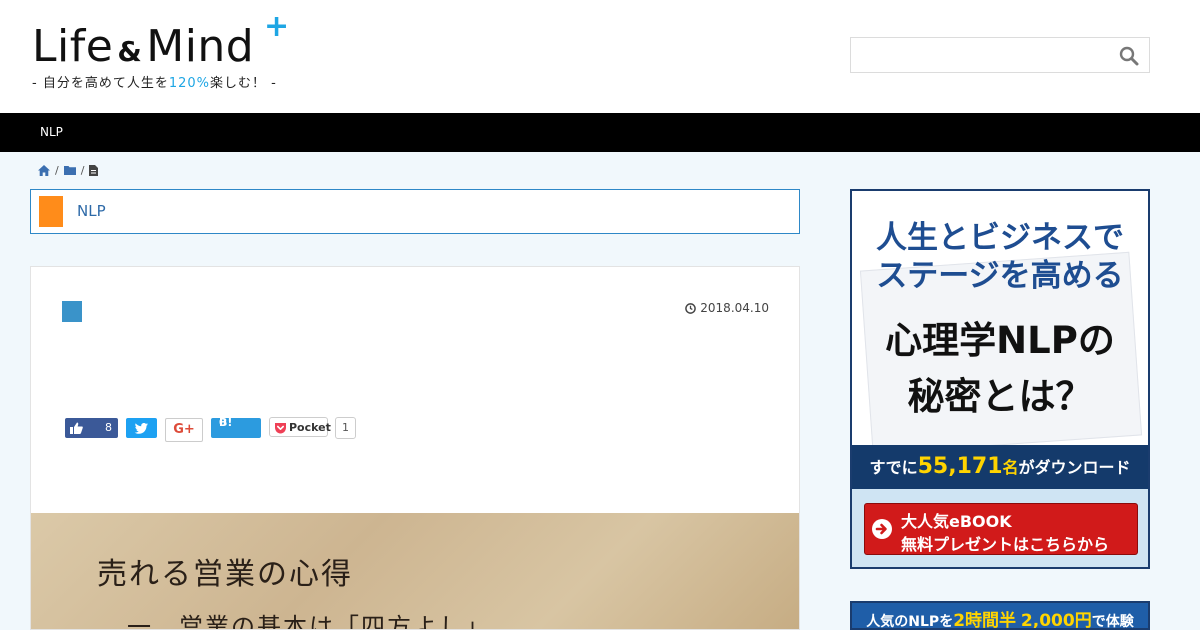  Describe the element at coordinates (1000, 467) in the screenshot. I see `ad-download-count: すでに55,171名がダウンロード` at that location.